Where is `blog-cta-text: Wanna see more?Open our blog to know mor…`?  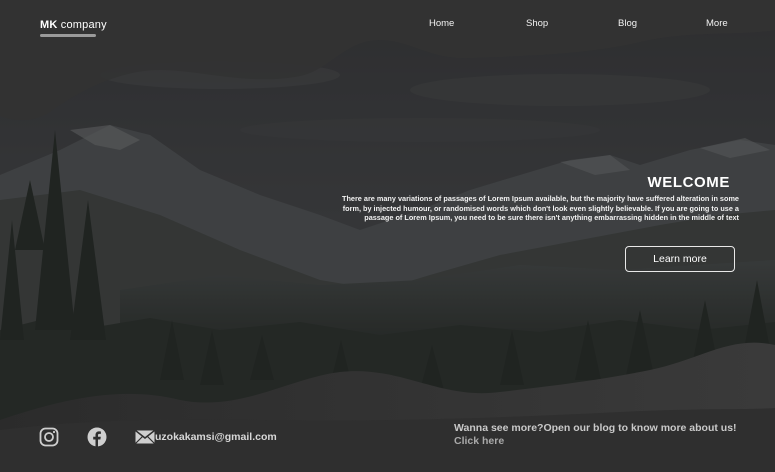 blog-cta-text: Wanna see more?Open our blog to know mor… is located at coordinates (595, 428).